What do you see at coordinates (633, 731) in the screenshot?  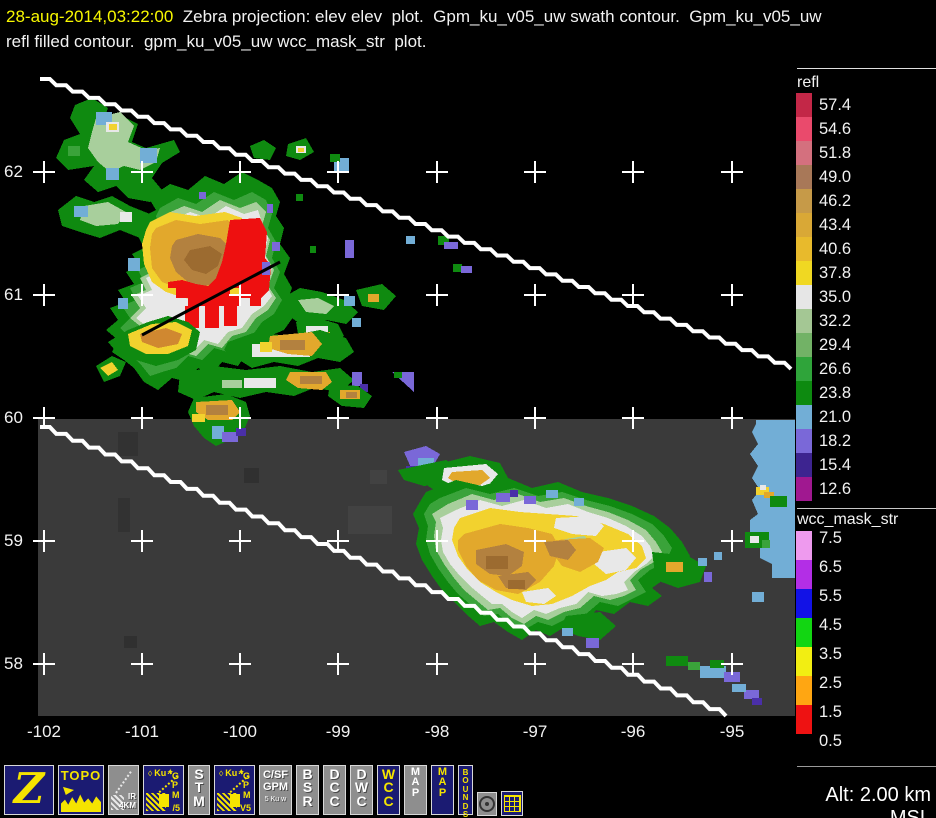 I see `longitude-label: -96` at bounding box center [633, 731].